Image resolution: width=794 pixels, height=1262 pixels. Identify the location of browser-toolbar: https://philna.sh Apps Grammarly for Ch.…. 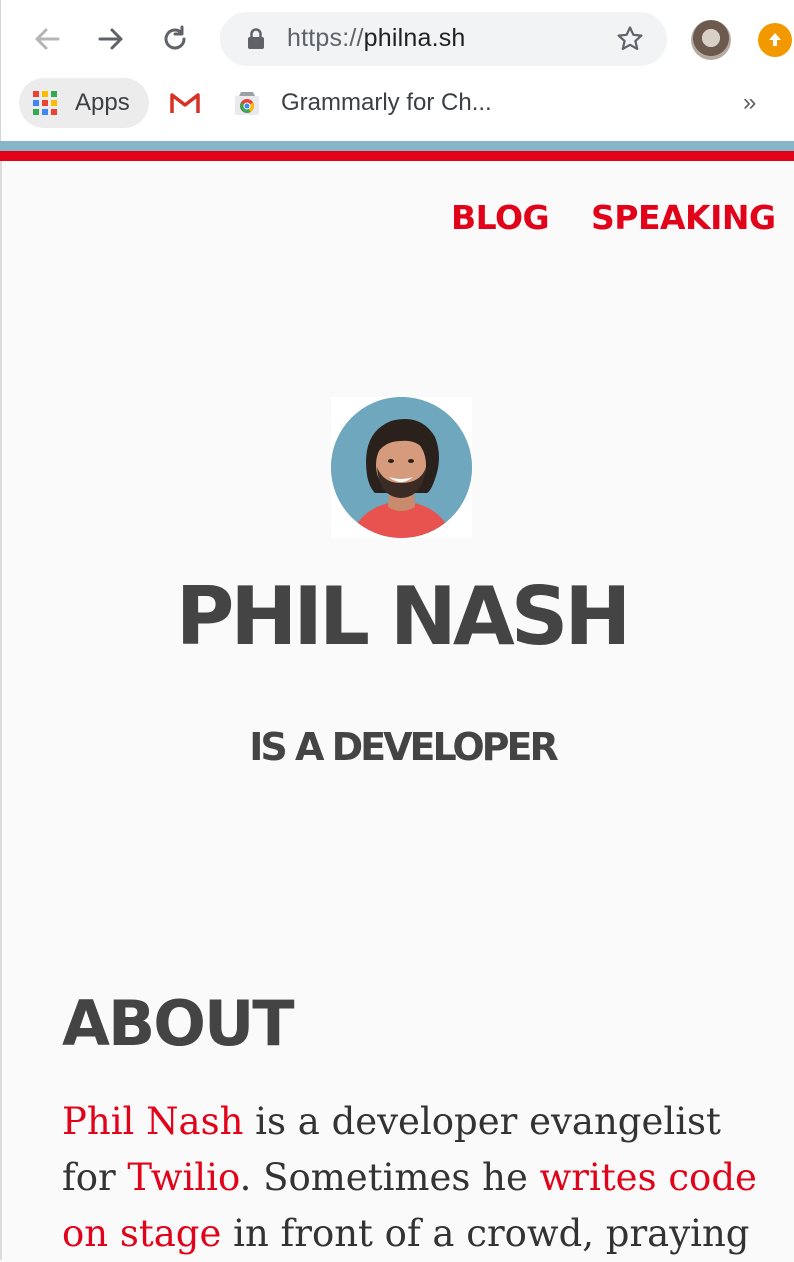
(397, 70).